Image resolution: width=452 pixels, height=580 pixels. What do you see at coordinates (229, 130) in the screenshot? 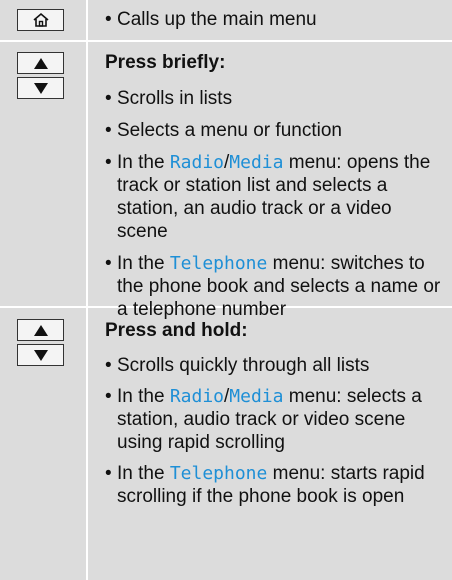
I see `item-text: Selects a menu or function` at bounding box center [229, 130].